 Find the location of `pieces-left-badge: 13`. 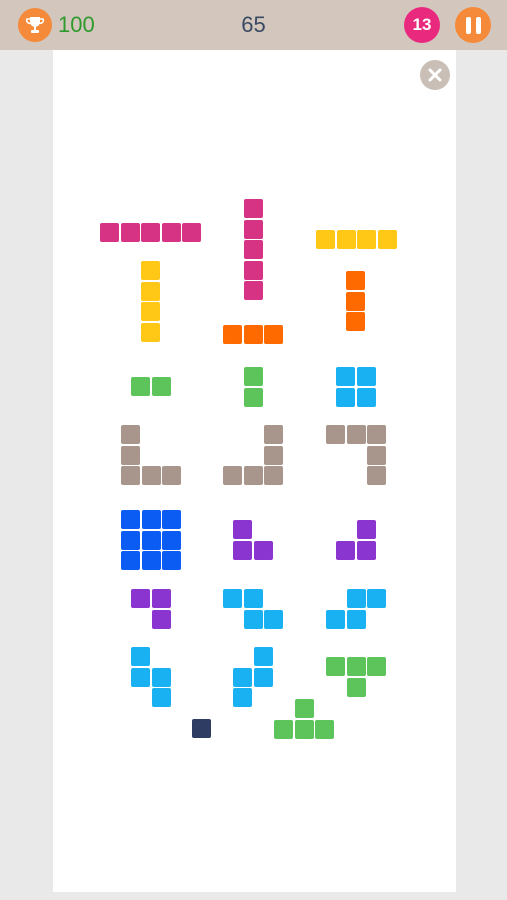

pieces-left-badge: 13 is located at coordinates (422, 25).